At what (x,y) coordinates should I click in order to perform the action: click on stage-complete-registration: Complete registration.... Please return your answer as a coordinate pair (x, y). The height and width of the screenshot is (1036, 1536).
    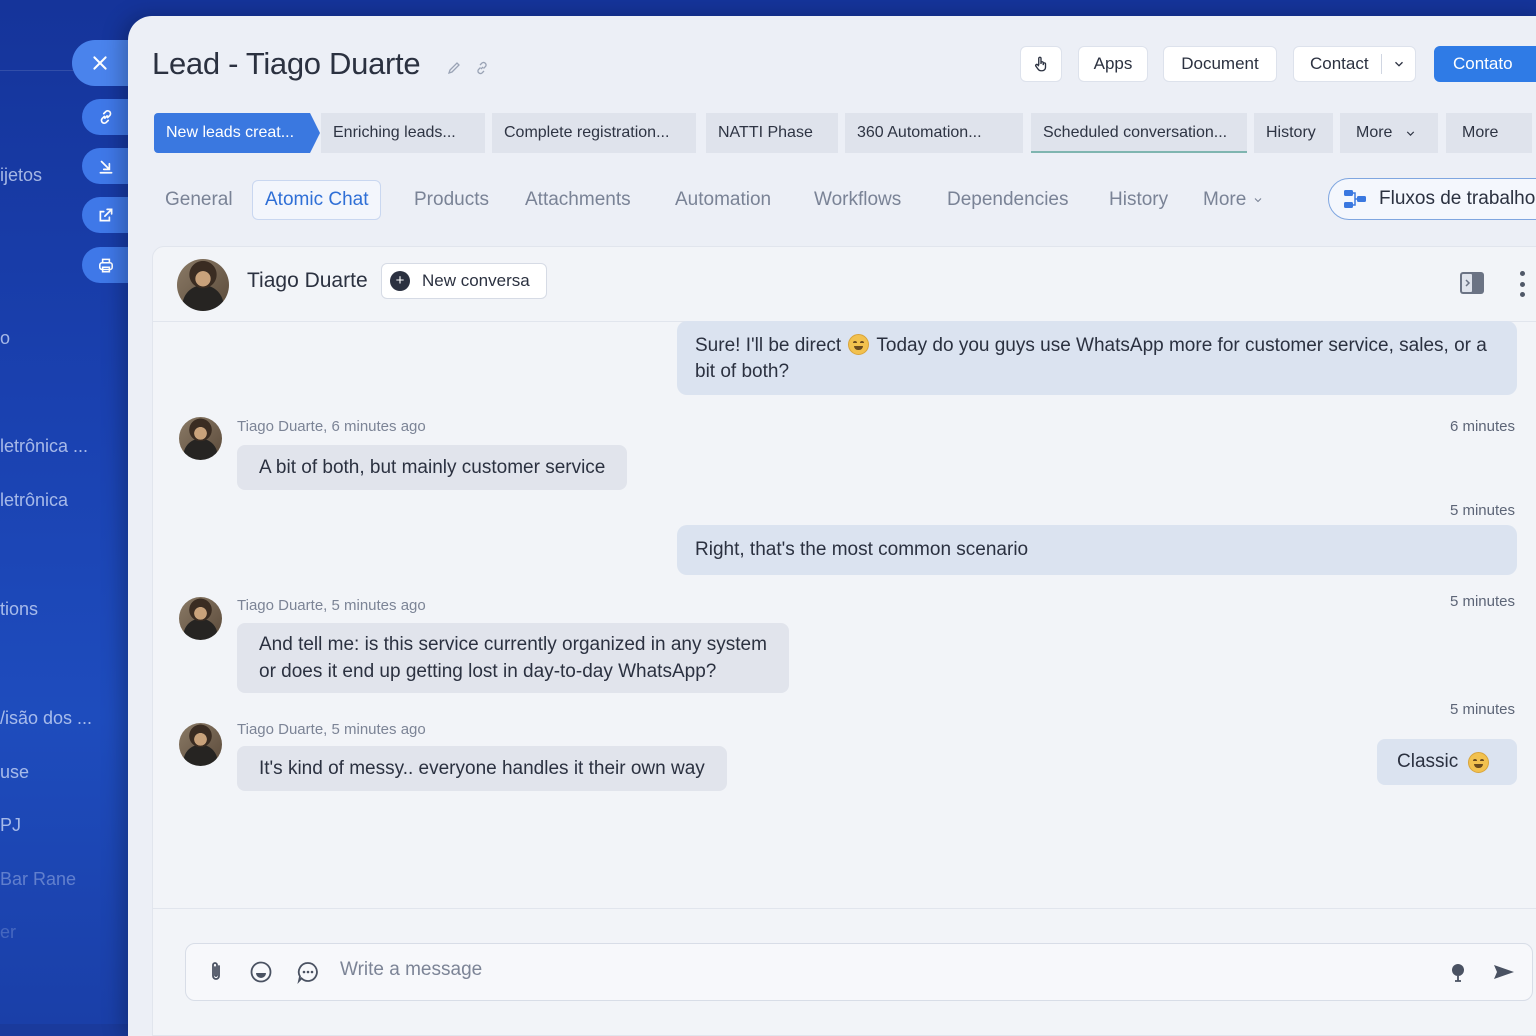
    Looking at the image, I should click on (594, 133).